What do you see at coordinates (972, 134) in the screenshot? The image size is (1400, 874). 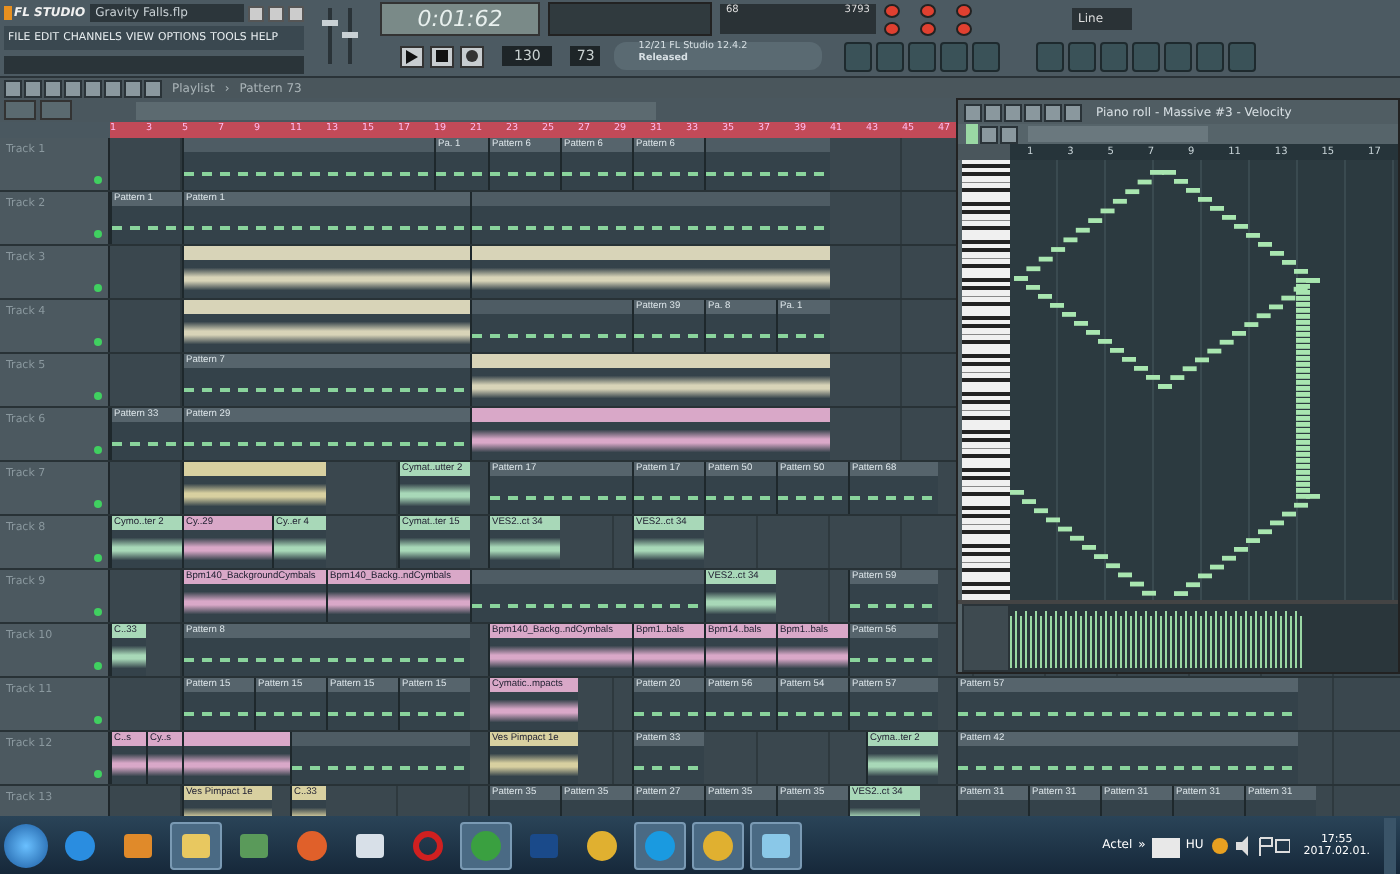 I see `color-swatch` at bounding box center [972, 134].